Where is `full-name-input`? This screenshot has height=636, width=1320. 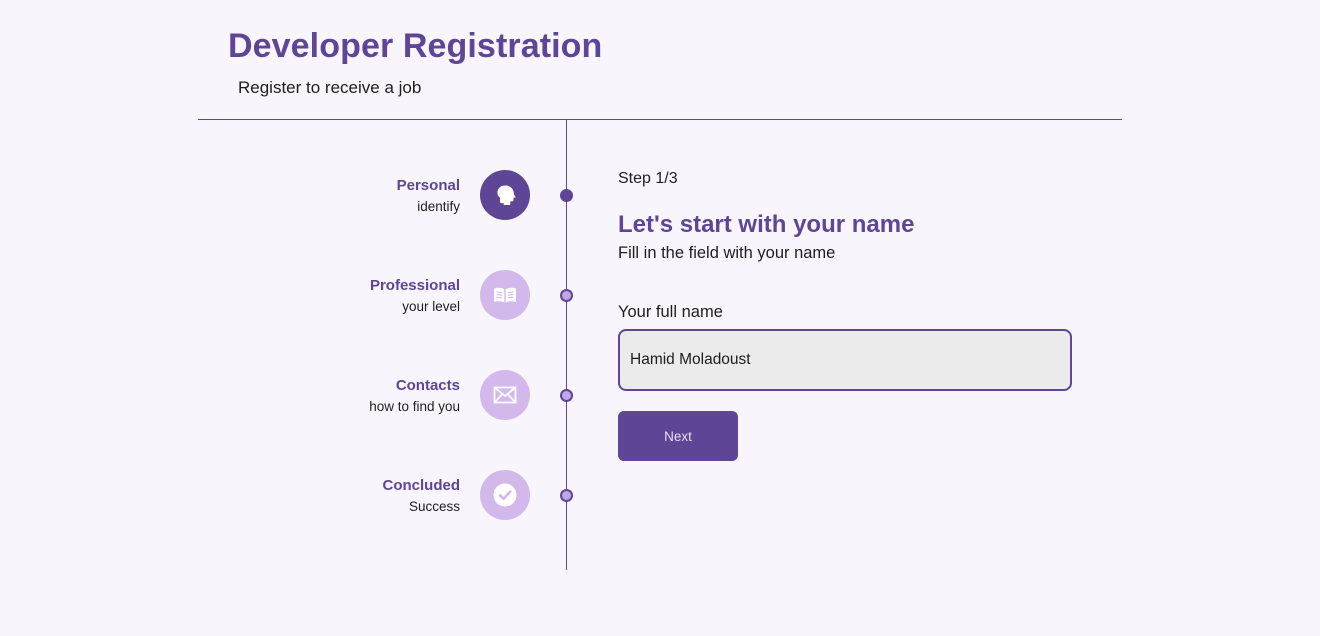 full-name-input is located at coordinates (845, 360).